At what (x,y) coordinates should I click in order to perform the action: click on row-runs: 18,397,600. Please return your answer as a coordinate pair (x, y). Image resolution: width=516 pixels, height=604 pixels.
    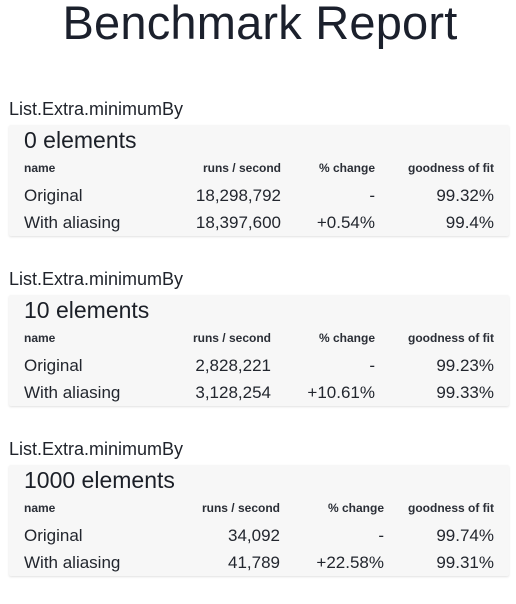
    Looking at the image, I should click on (238, 222).